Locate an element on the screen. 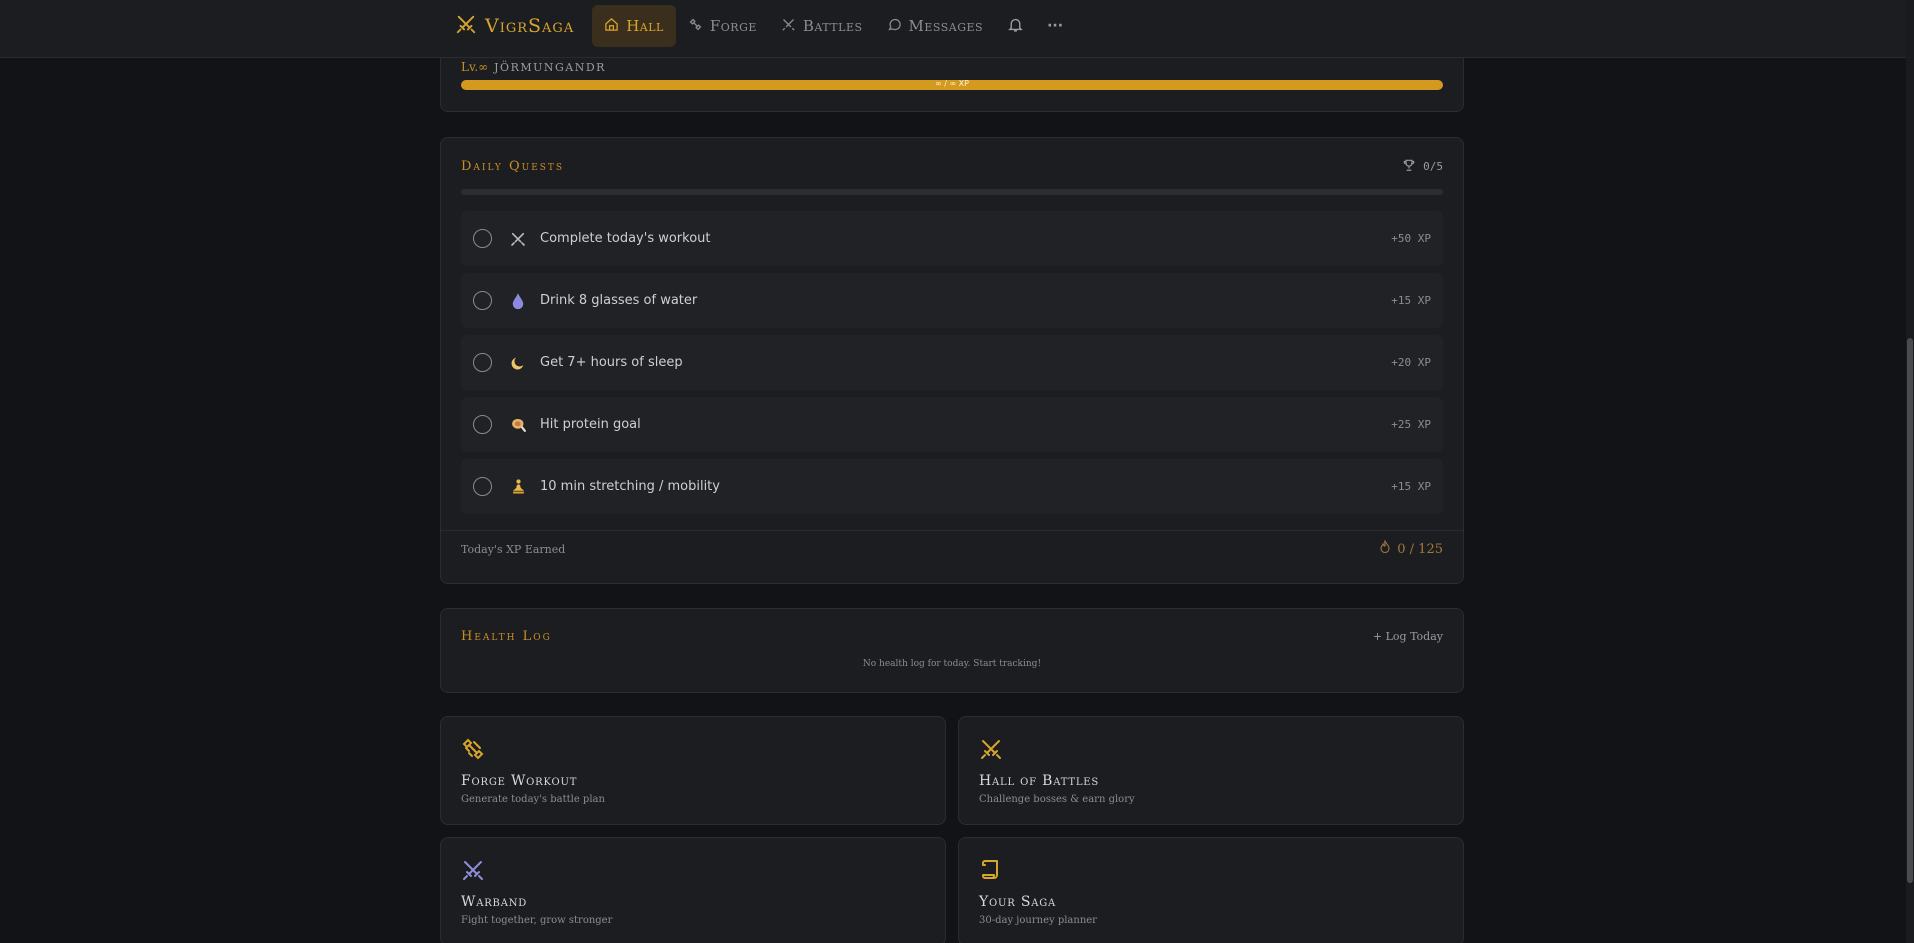 The width and height of the screenshot is (1914, 943). meat-icon is located at coordinates (518, 424).